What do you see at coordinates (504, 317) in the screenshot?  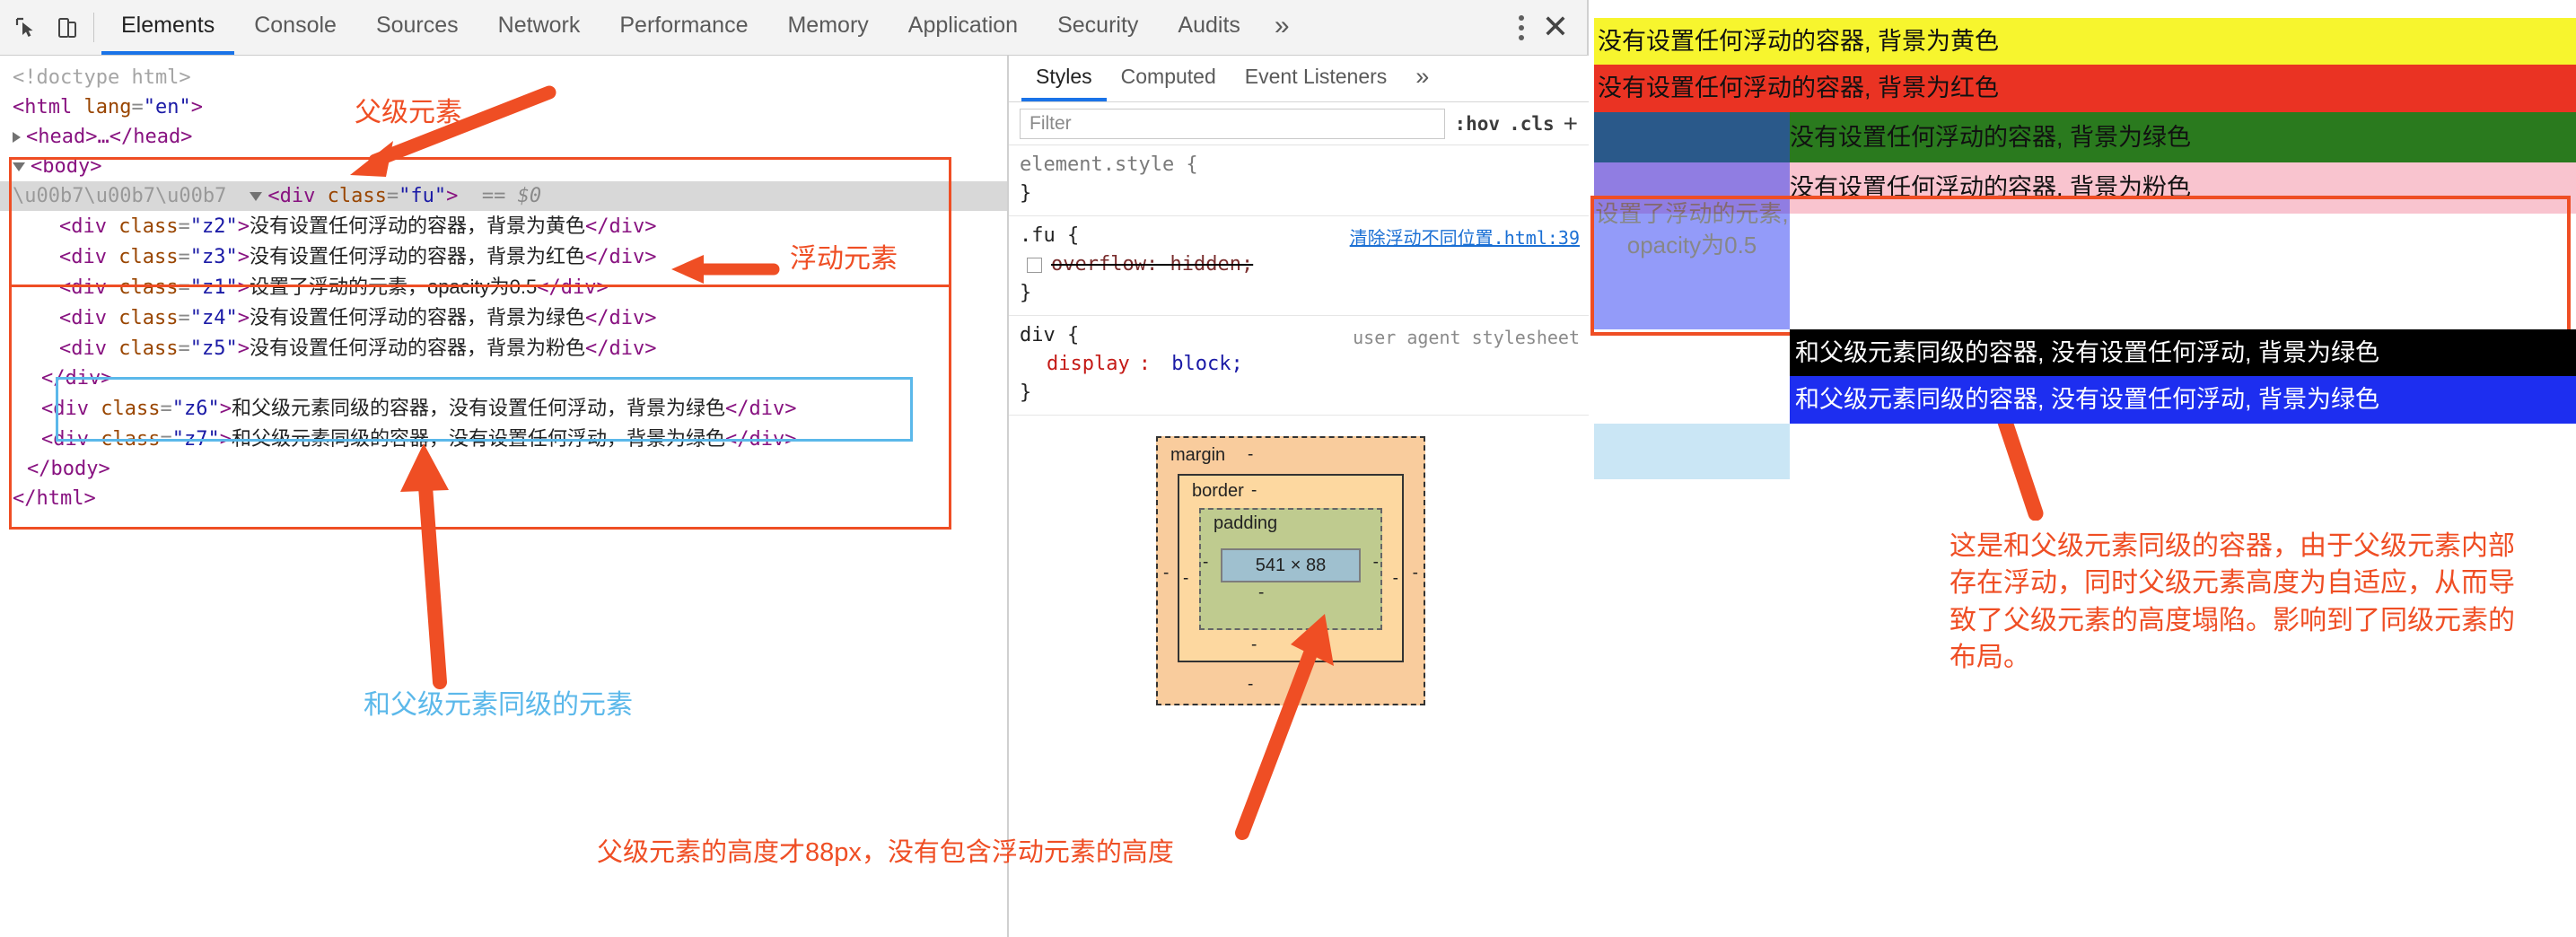 I see `dom-line-z4: <div class="z4">没有设置任何浮动的容器，背景为绿色</div>` at bounding box center [504, 317].